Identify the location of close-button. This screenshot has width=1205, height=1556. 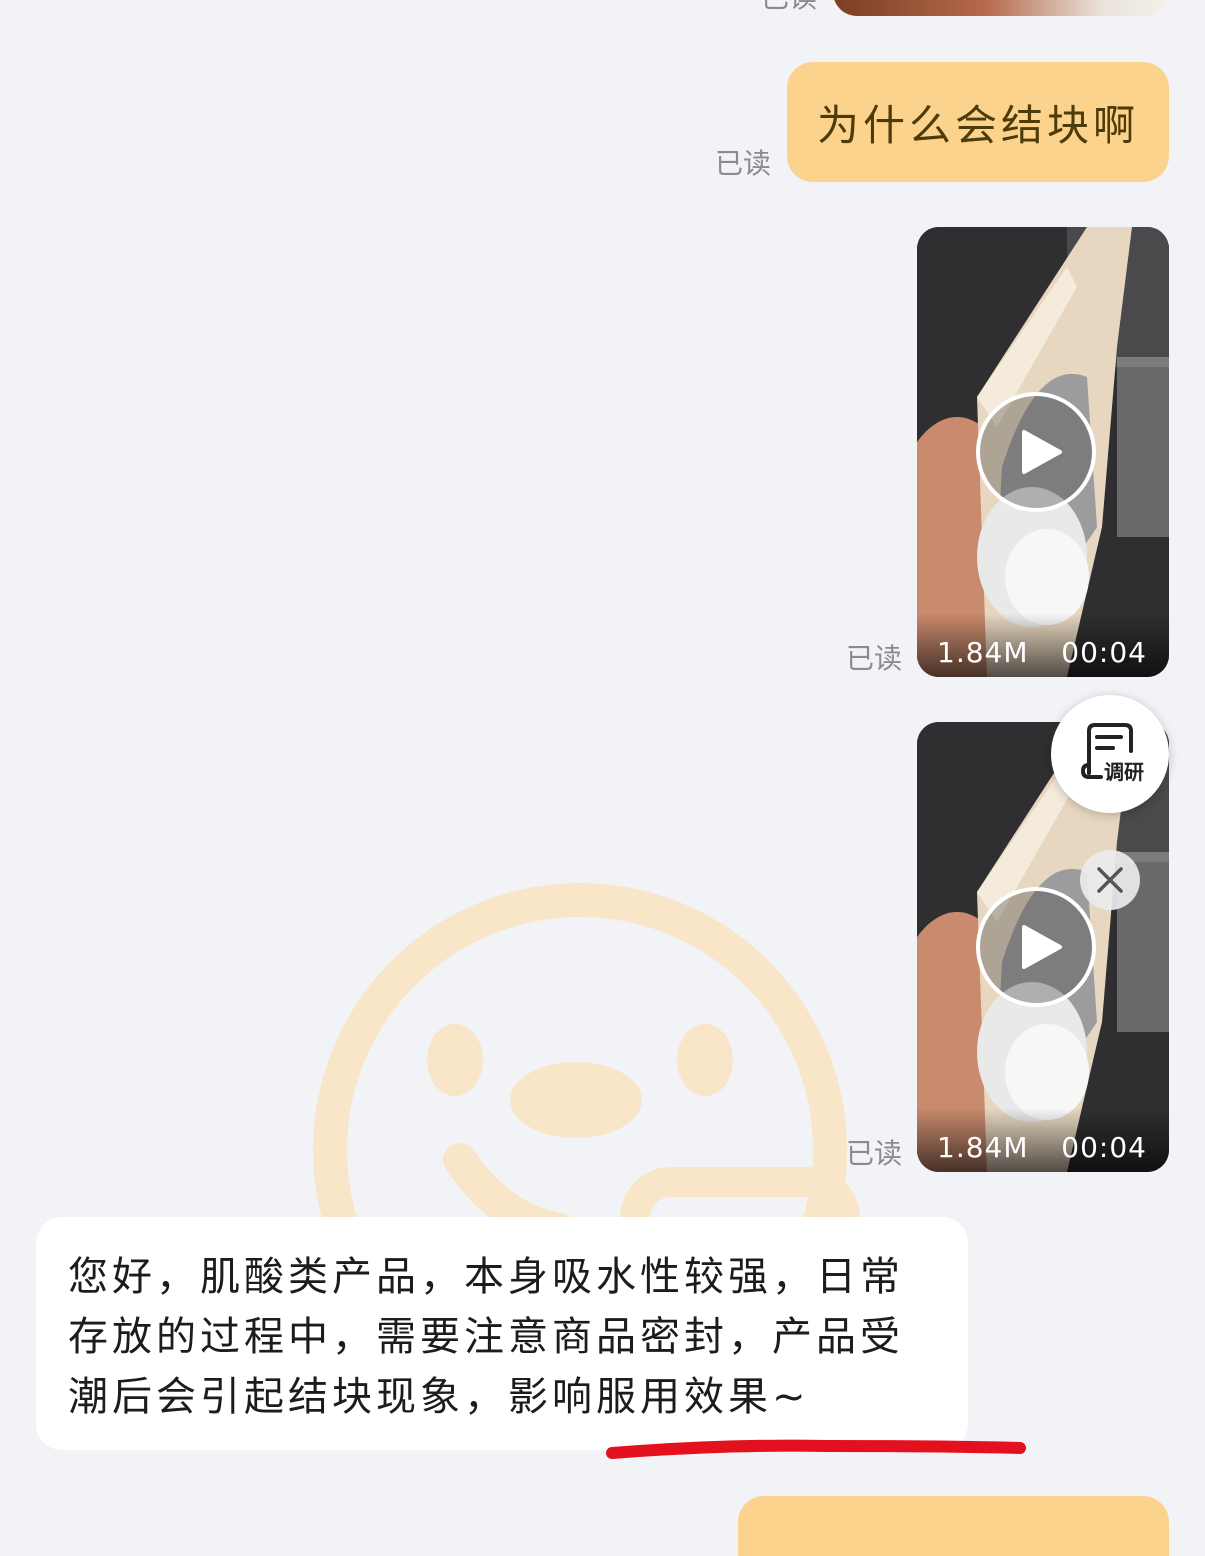
(1110, 880).